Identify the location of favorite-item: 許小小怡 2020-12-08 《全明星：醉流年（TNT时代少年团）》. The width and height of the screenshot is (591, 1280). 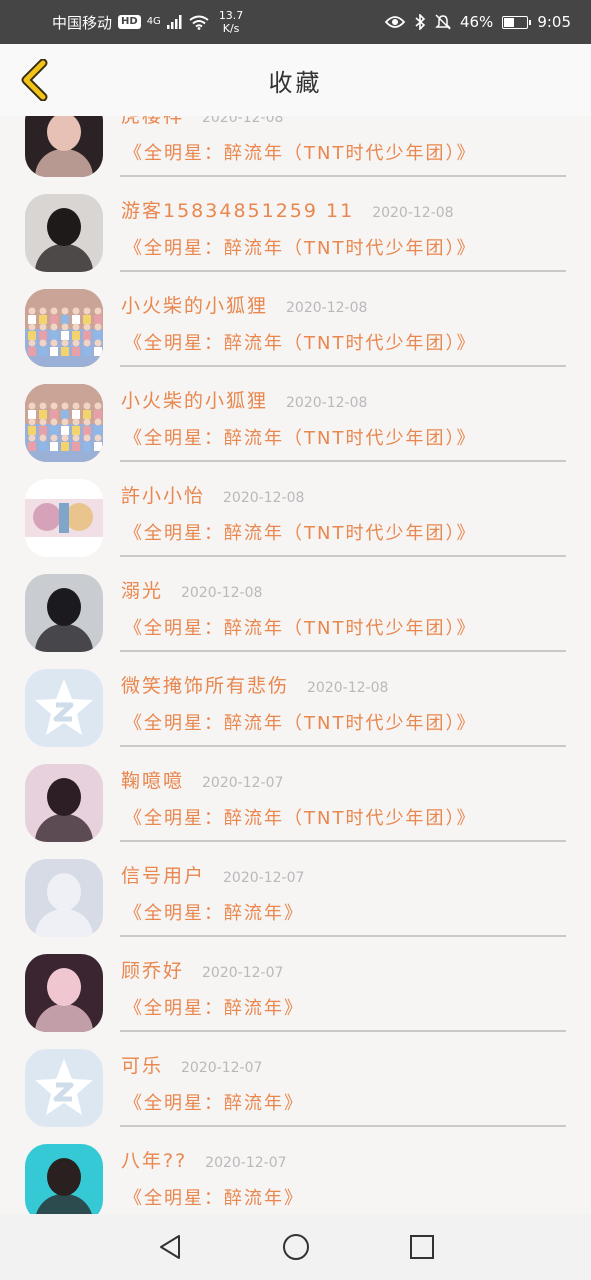
(295, 523).